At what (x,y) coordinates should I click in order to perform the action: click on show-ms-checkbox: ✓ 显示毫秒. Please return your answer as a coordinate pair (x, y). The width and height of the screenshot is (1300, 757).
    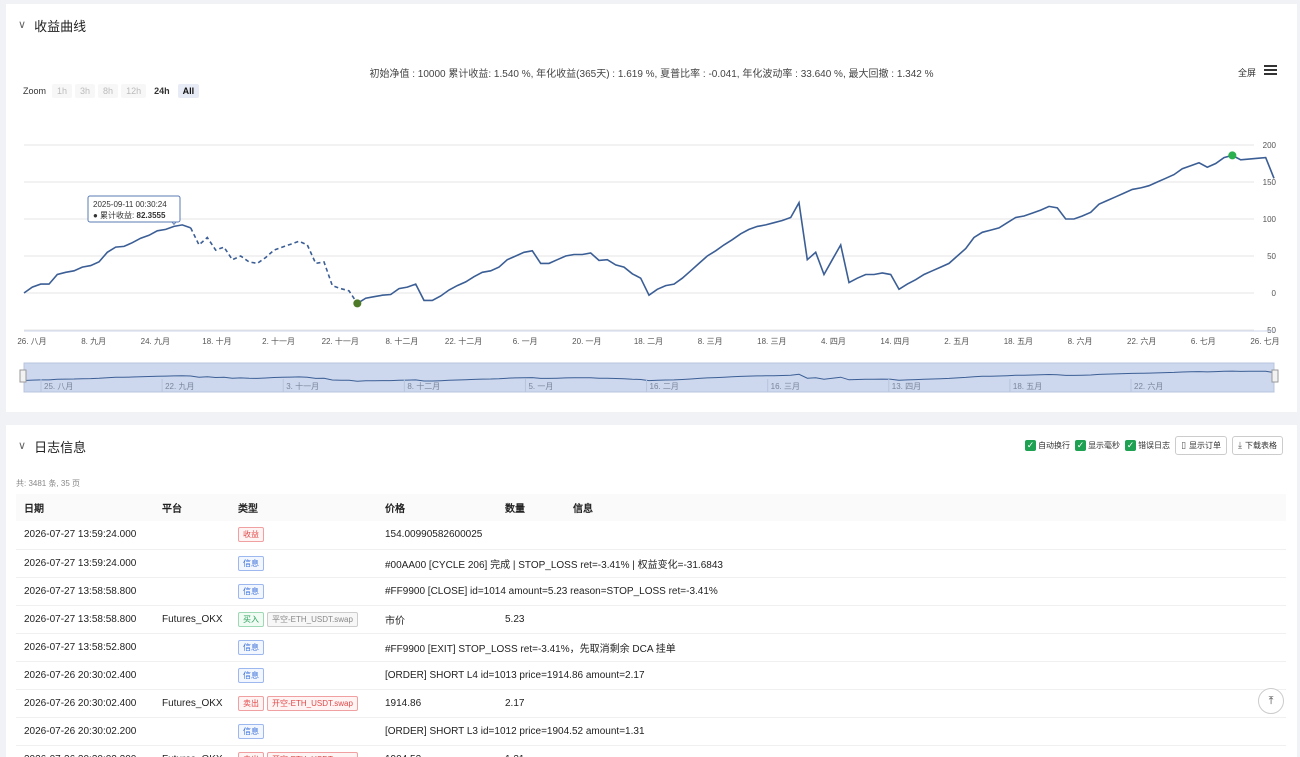
    Looking at the image, I should click on (1097, 445).